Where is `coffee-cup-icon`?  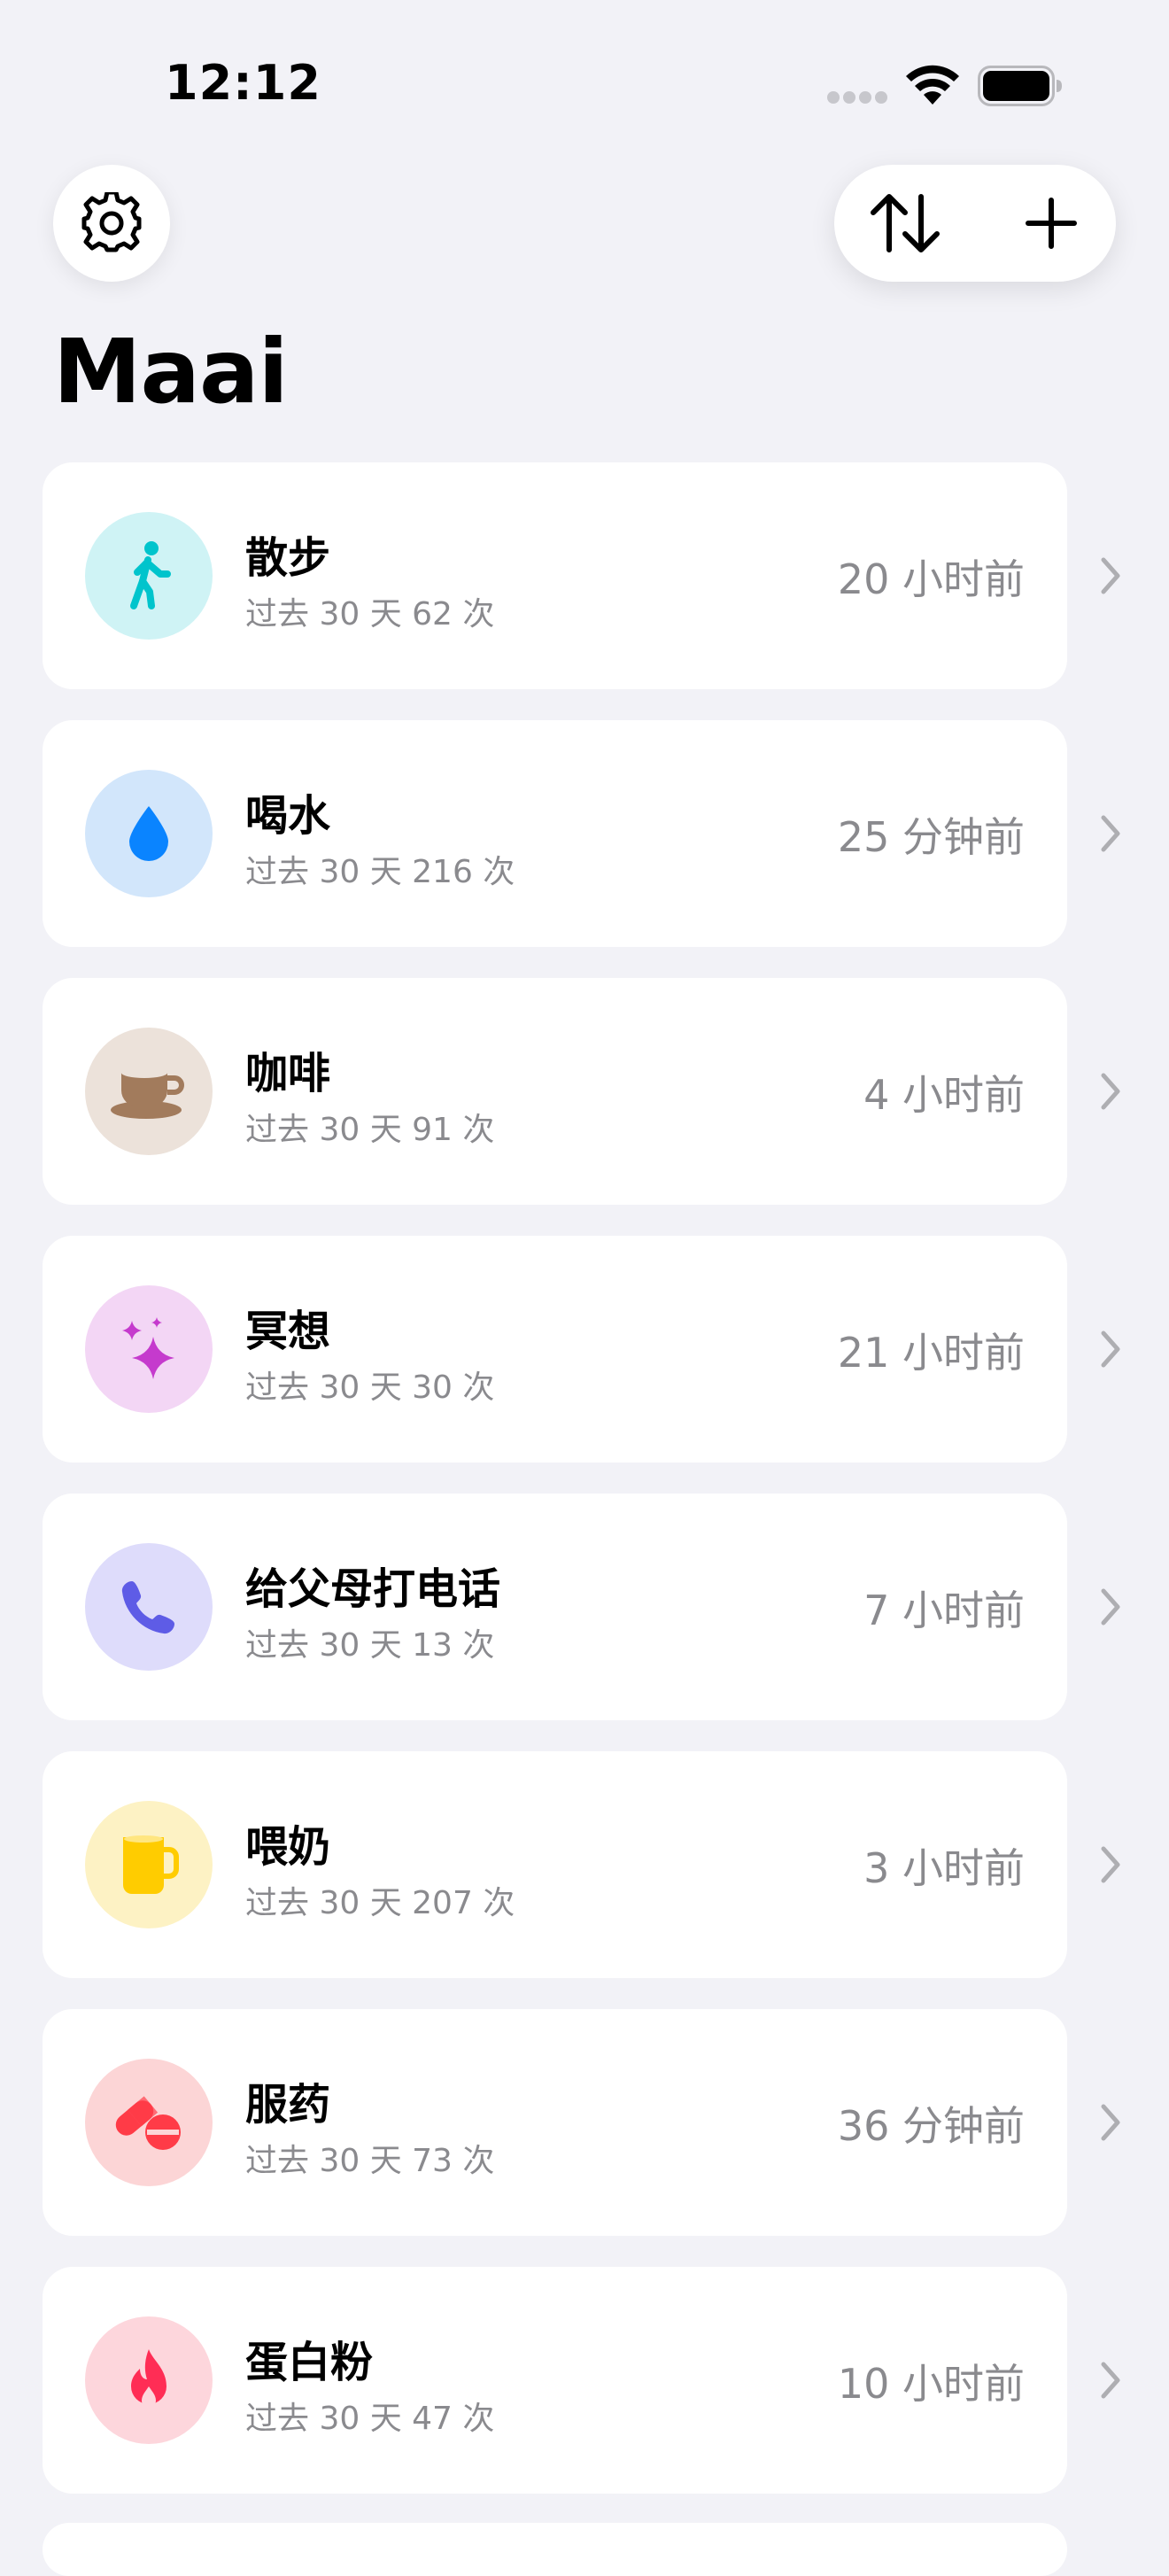
coffee-cup-icon is located at coordinates (147, 1093).